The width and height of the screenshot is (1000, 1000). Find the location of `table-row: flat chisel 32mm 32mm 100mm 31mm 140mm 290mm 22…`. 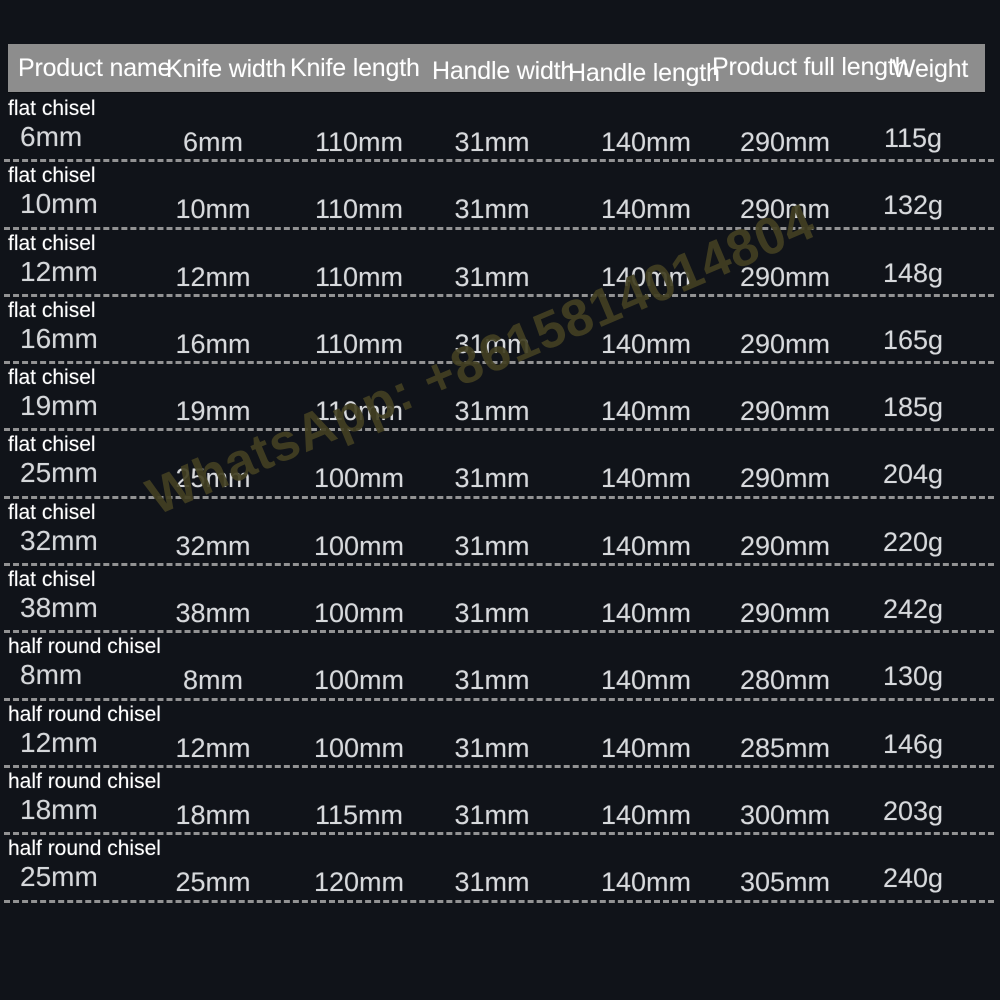

table-row: flat chisel 32mm 32mm 100mm 31mm 140mm 290mm 22… is located at coordinates (500, 533).